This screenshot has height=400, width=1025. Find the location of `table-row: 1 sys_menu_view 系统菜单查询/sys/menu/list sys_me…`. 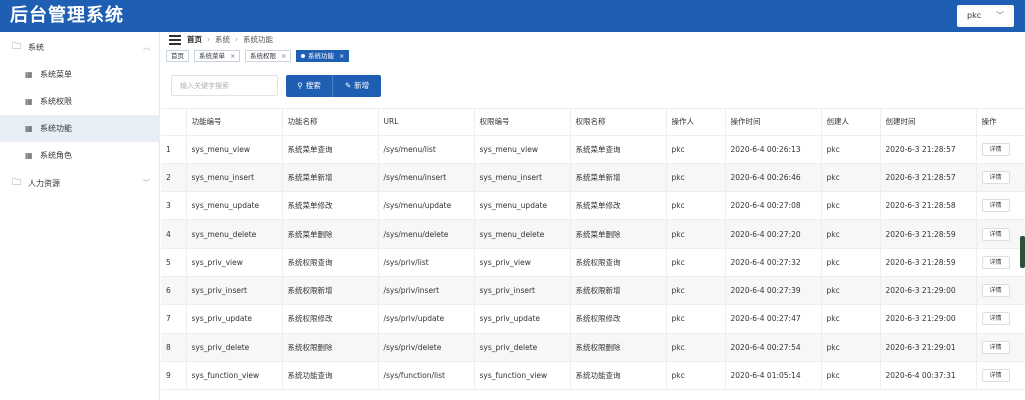

table-row: 1 sys_menu_view 系统菜单查询/sys/menu/list sys_me… is located at coordinates (593, 149).